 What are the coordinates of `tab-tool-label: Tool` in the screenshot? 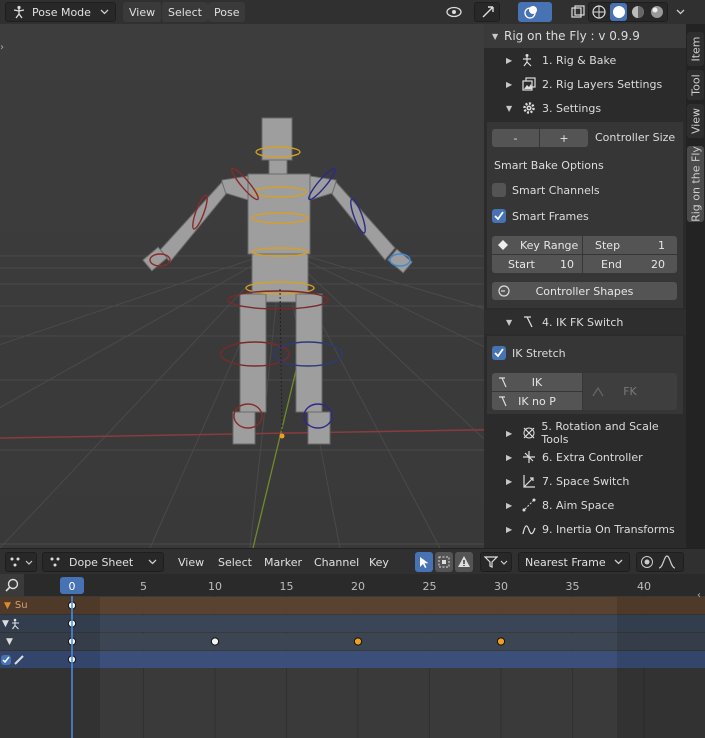 It's located at (695, 85).